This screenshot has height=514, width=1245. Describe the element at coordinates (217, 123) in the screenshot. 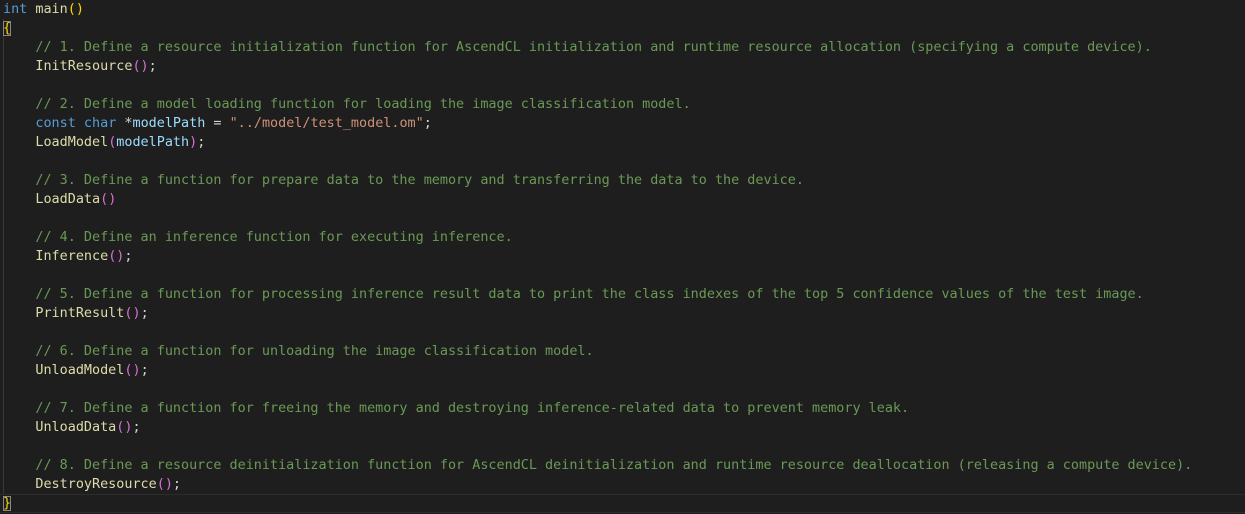

I see `assign-operator: =` at that location.